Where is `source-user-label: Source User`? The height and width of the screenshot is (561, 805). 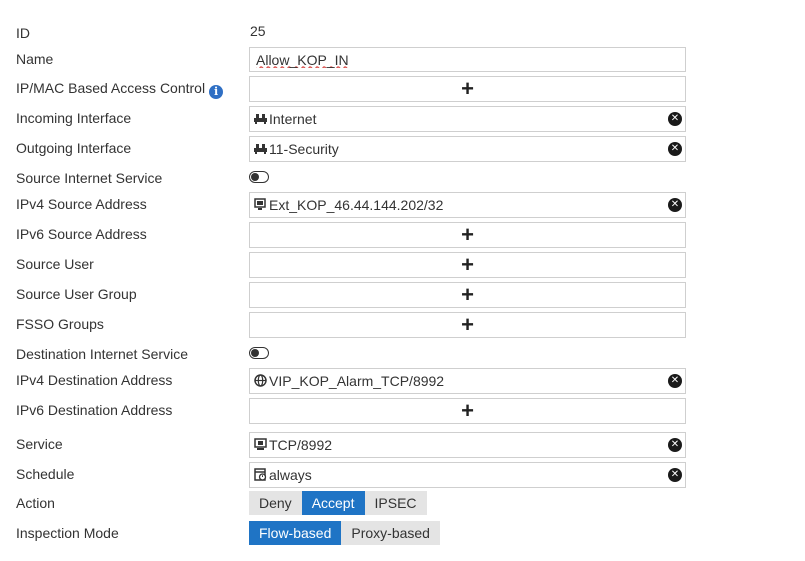
source-user-label: Source User is located at coordinates (55, 264).